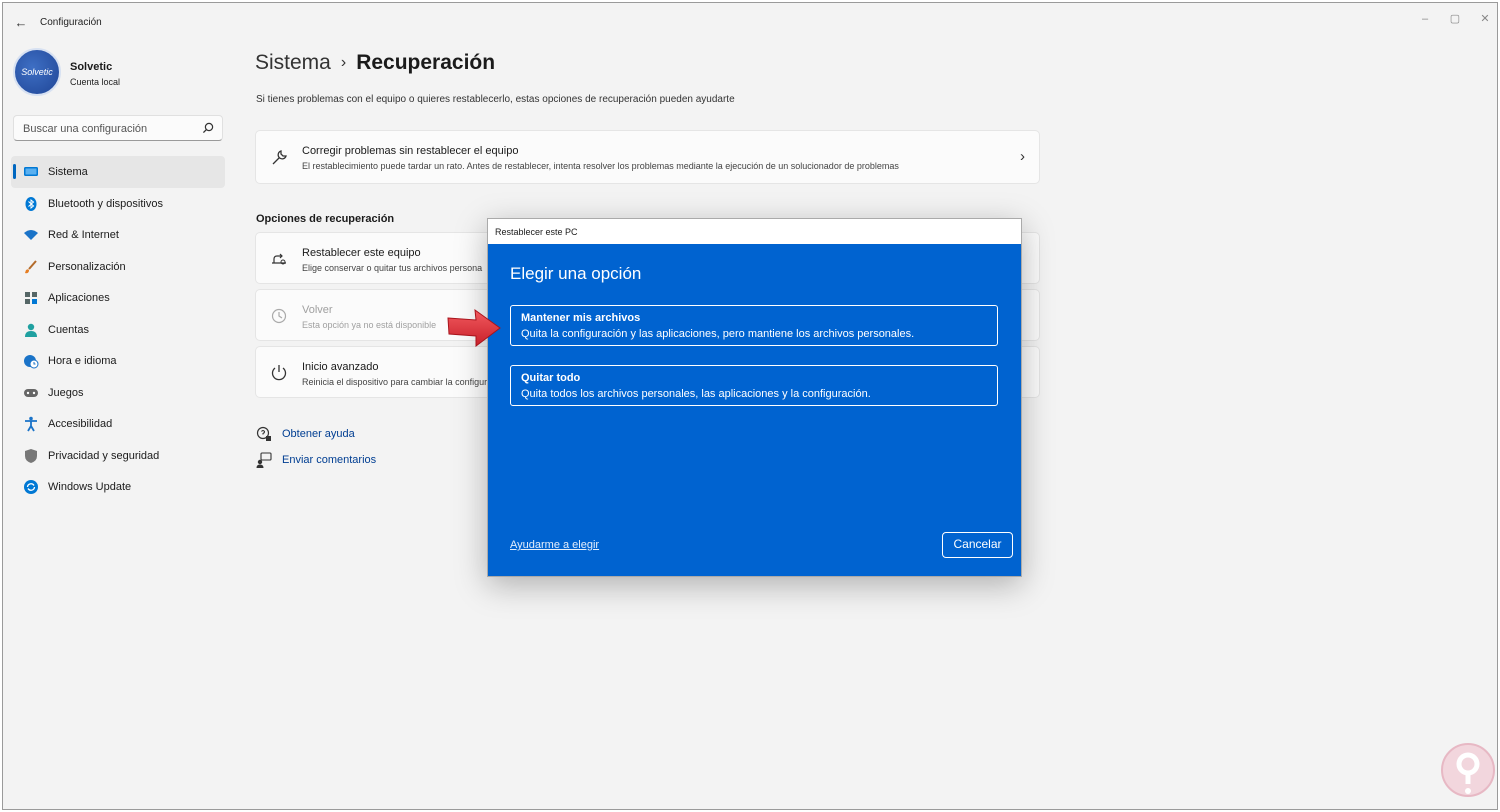 The image size is (1500, 812). What do you see at coordinates (1485, 19) in the screenshot?
I see `close-icon: ✕` at bounding box center [1485, 19].